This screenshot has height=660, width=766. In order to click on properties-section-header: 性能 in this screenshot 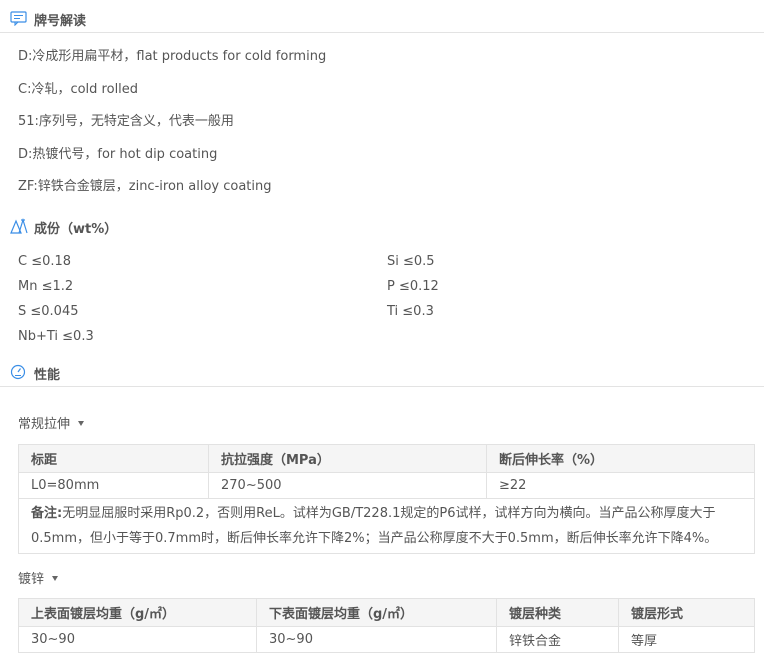, I will do `click(382, 371)`.